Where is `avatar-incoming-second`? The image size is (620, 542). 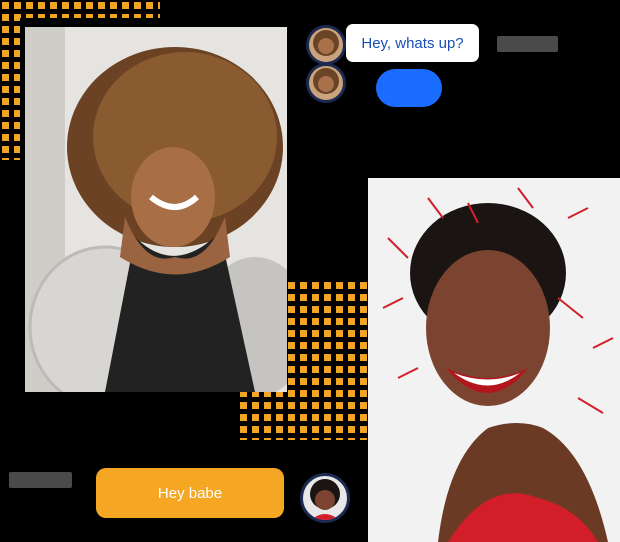 avatar-incoming-second is located at coordinates (326, 83).